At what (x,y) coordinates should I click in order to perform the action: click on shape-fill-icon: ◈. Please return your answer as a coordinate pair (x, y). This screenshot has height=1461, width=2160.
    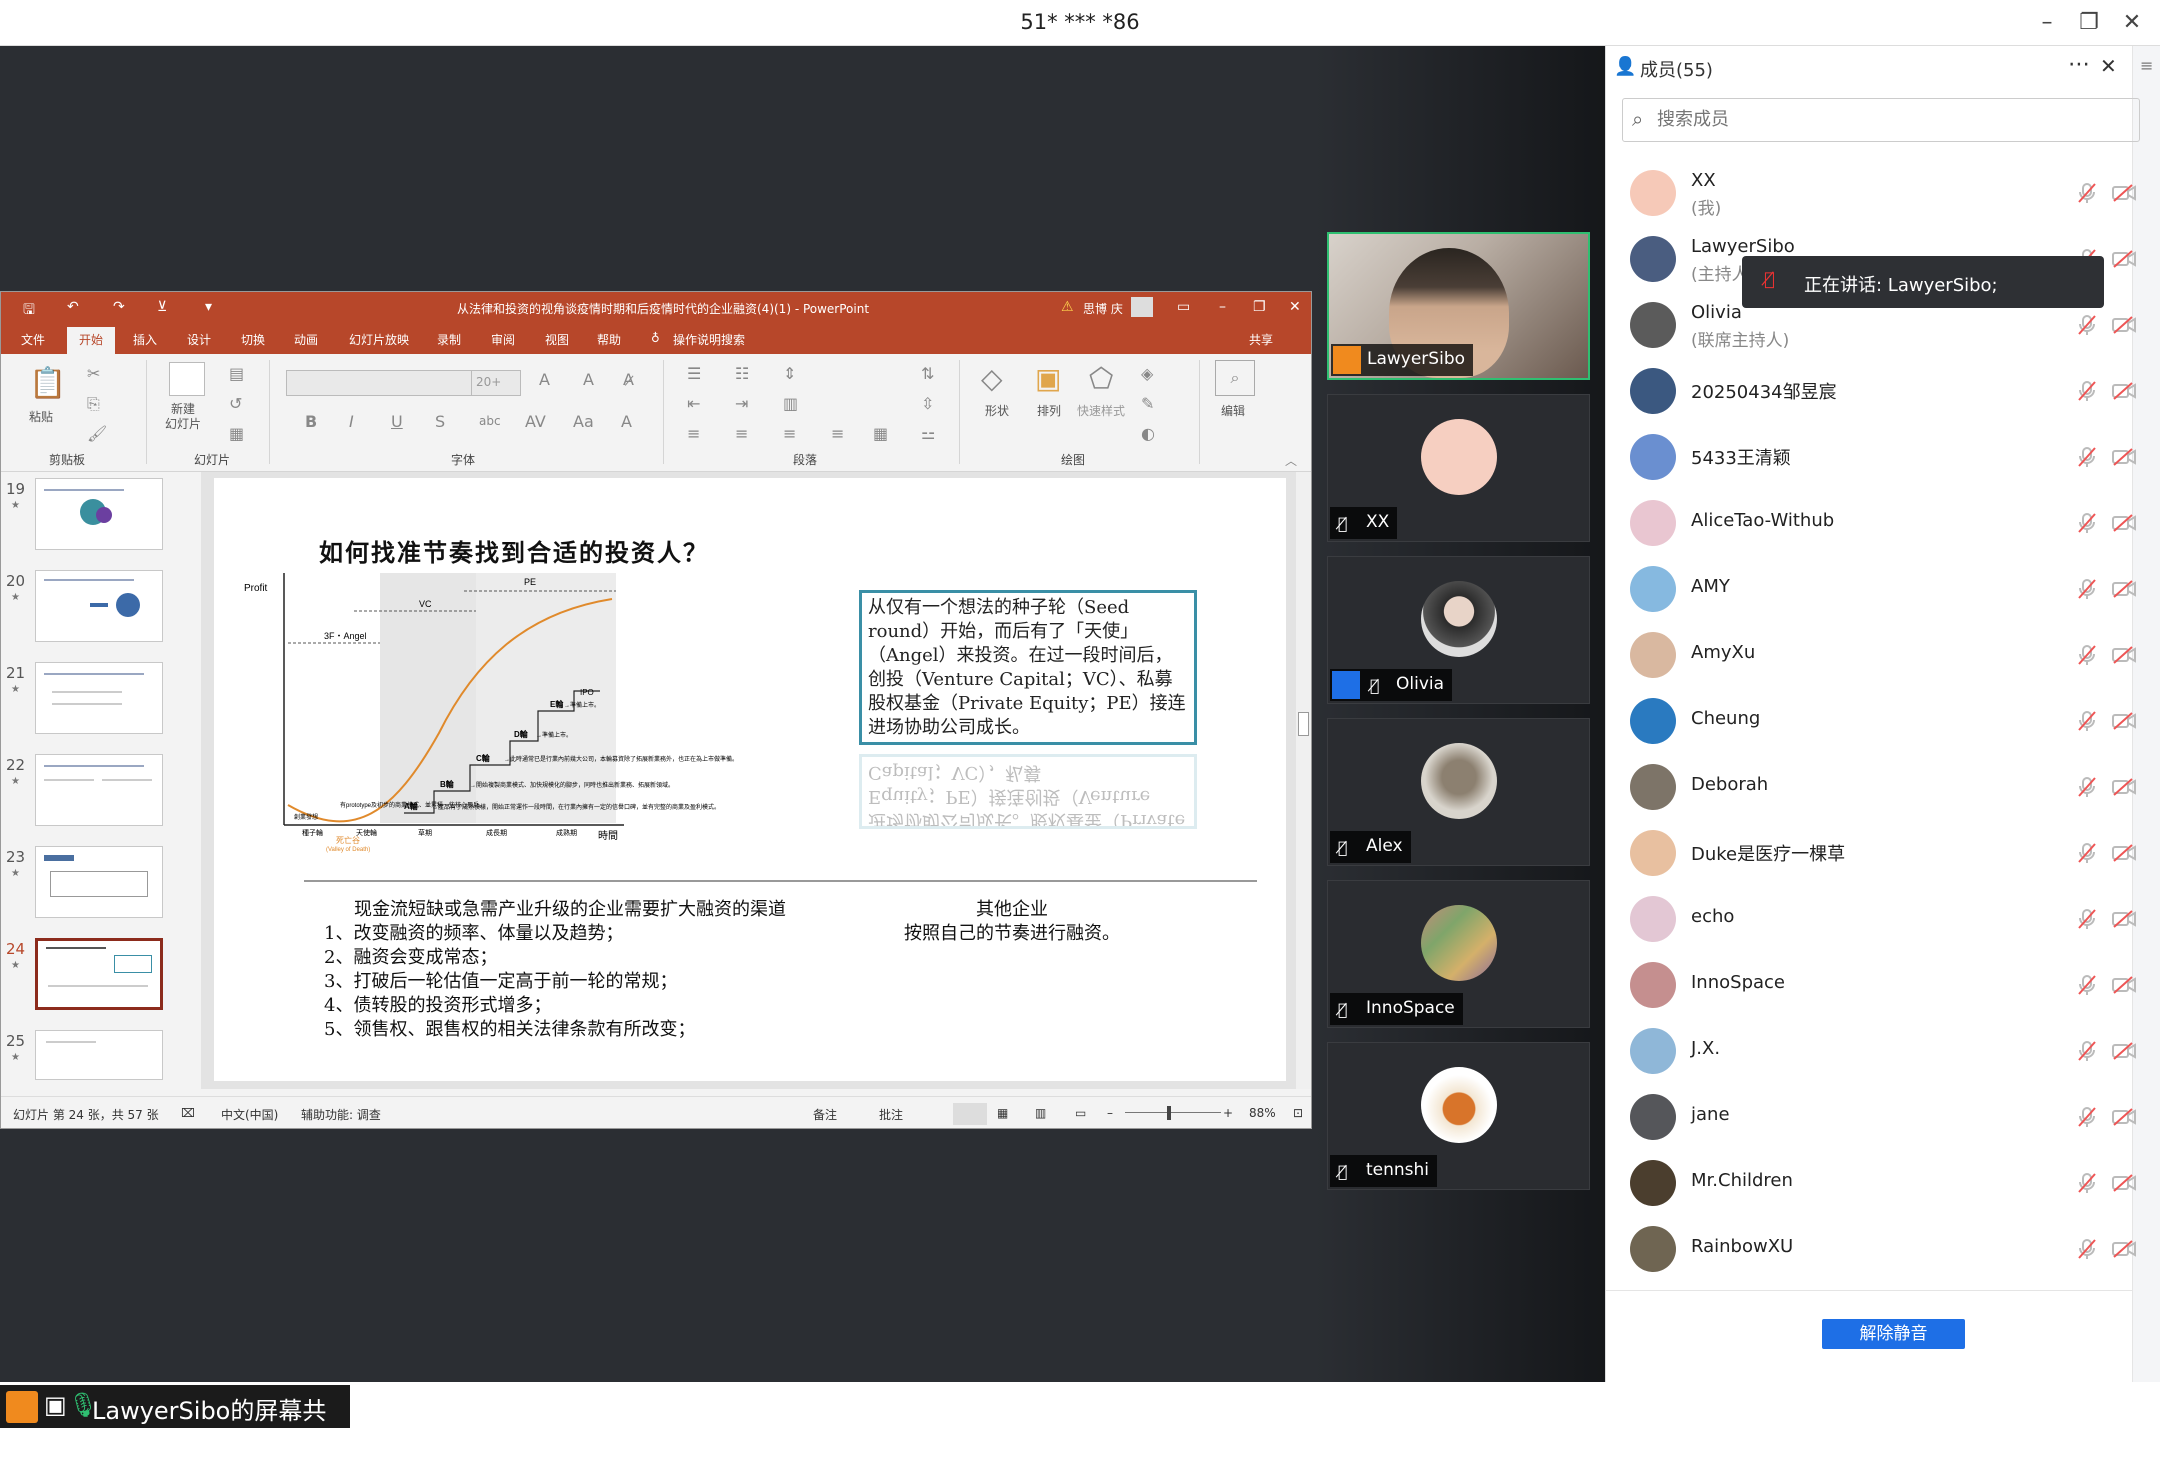
    Looking at the image, I should click on (1147, 373).